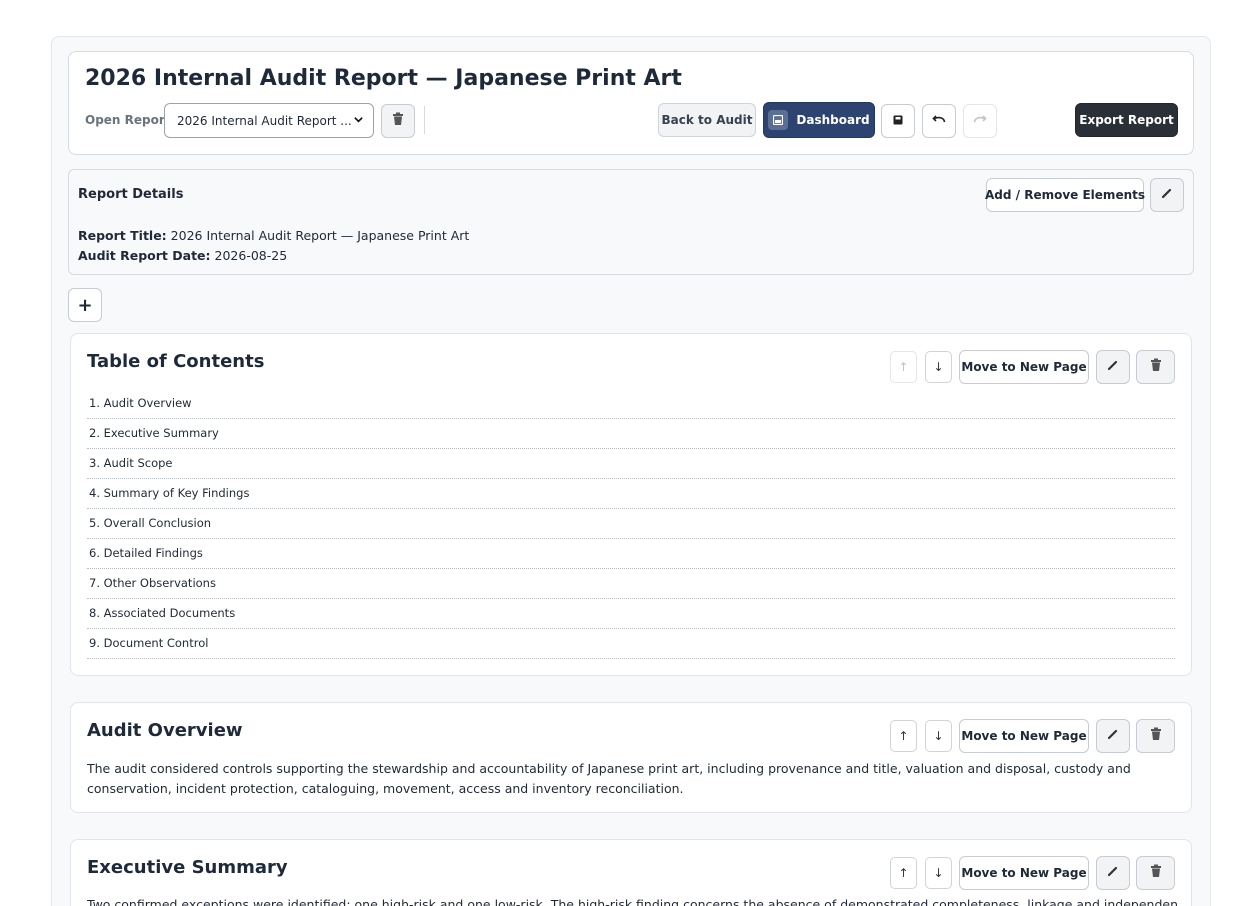  I want to click on redo-button, so click(980, 121).